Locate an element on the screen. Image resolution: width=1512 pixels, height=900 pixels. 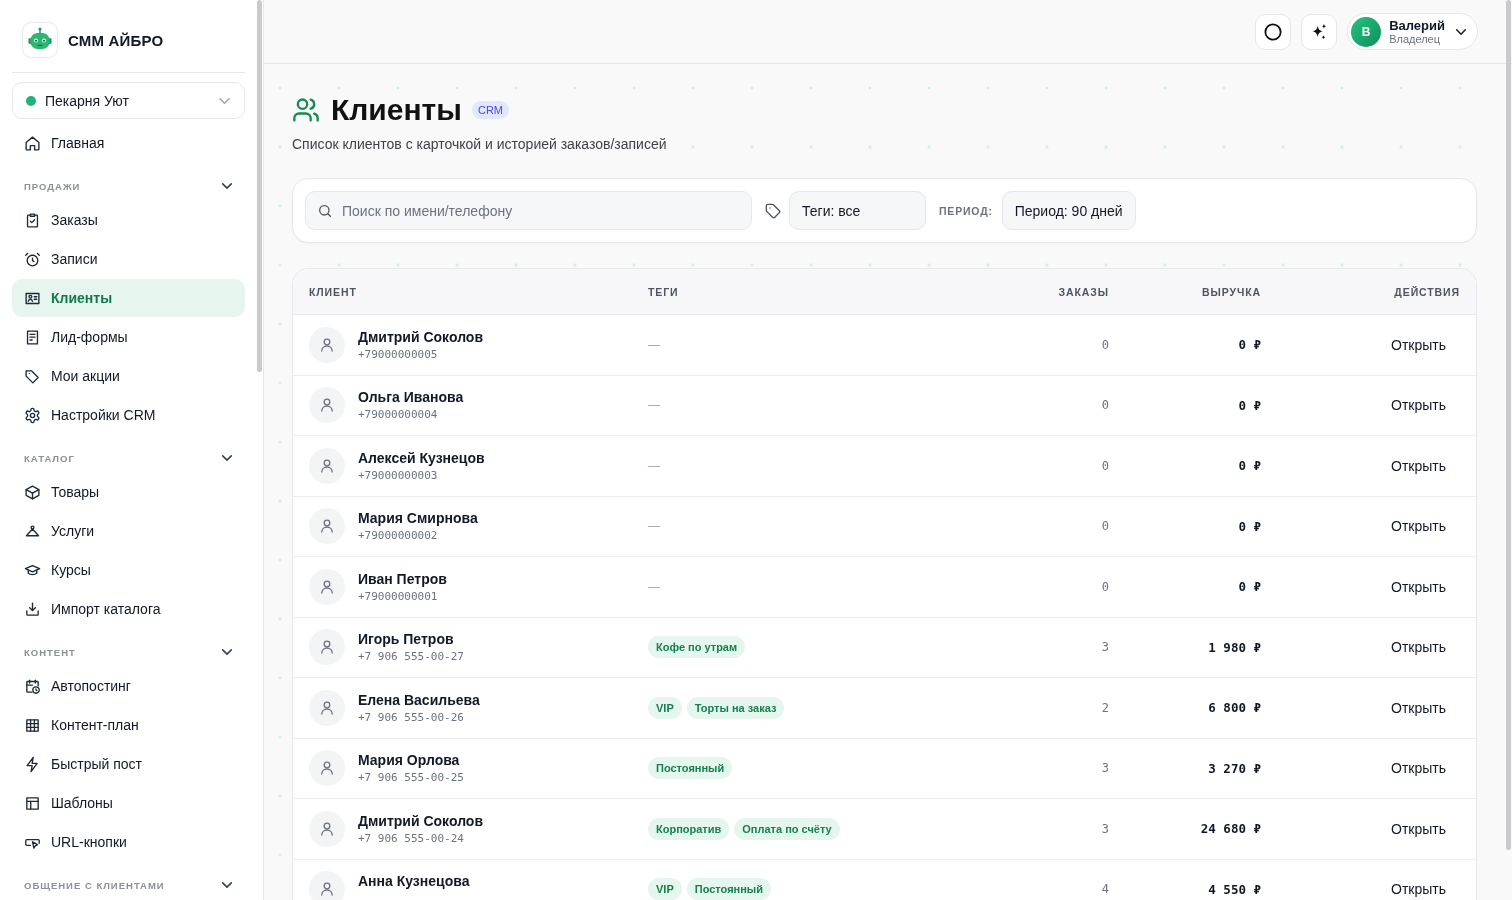
user-role: Владелец is located at coordinates (1415, 39).